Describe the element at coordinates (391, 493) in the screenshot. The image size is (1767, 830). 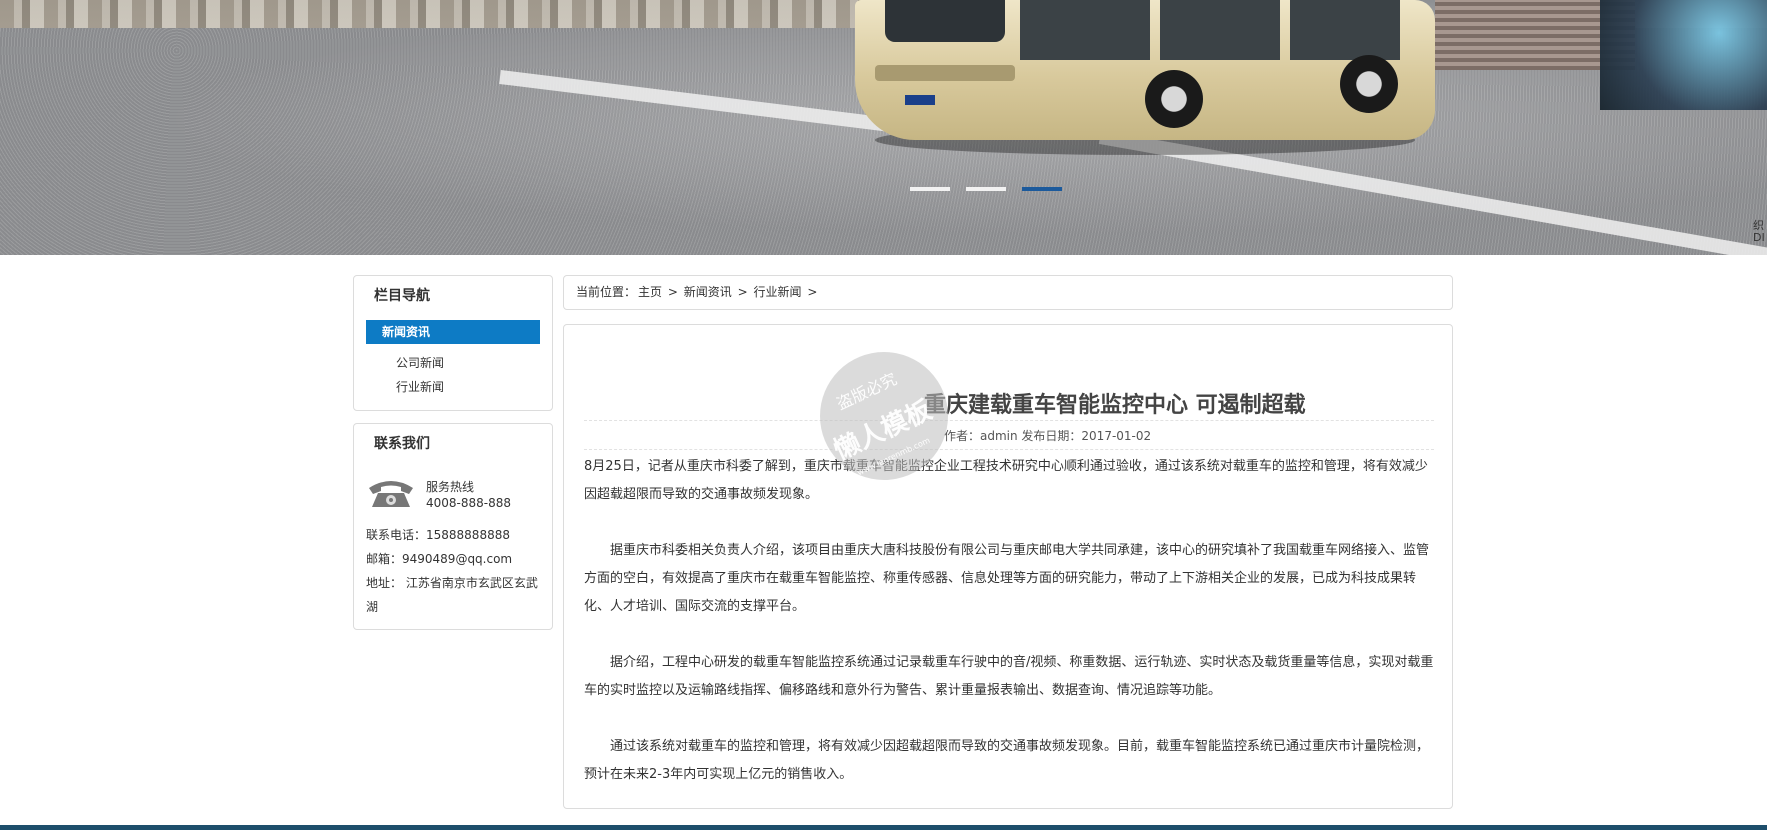
I see `telephone-icon` at that location.